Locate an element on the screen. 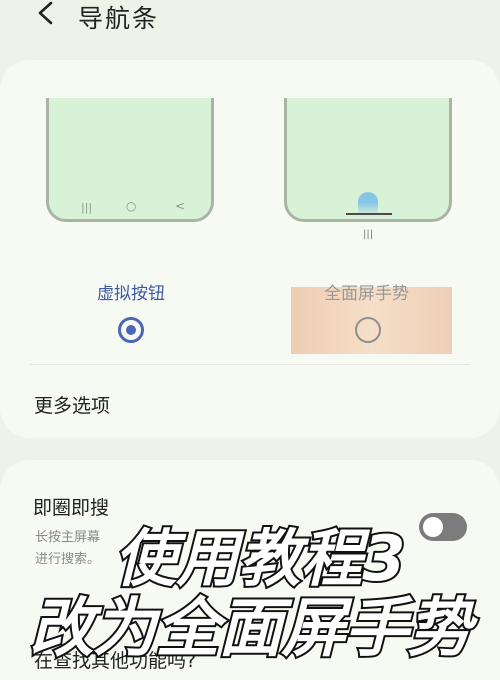  gesture-bar is located at coordinates (369, 214).